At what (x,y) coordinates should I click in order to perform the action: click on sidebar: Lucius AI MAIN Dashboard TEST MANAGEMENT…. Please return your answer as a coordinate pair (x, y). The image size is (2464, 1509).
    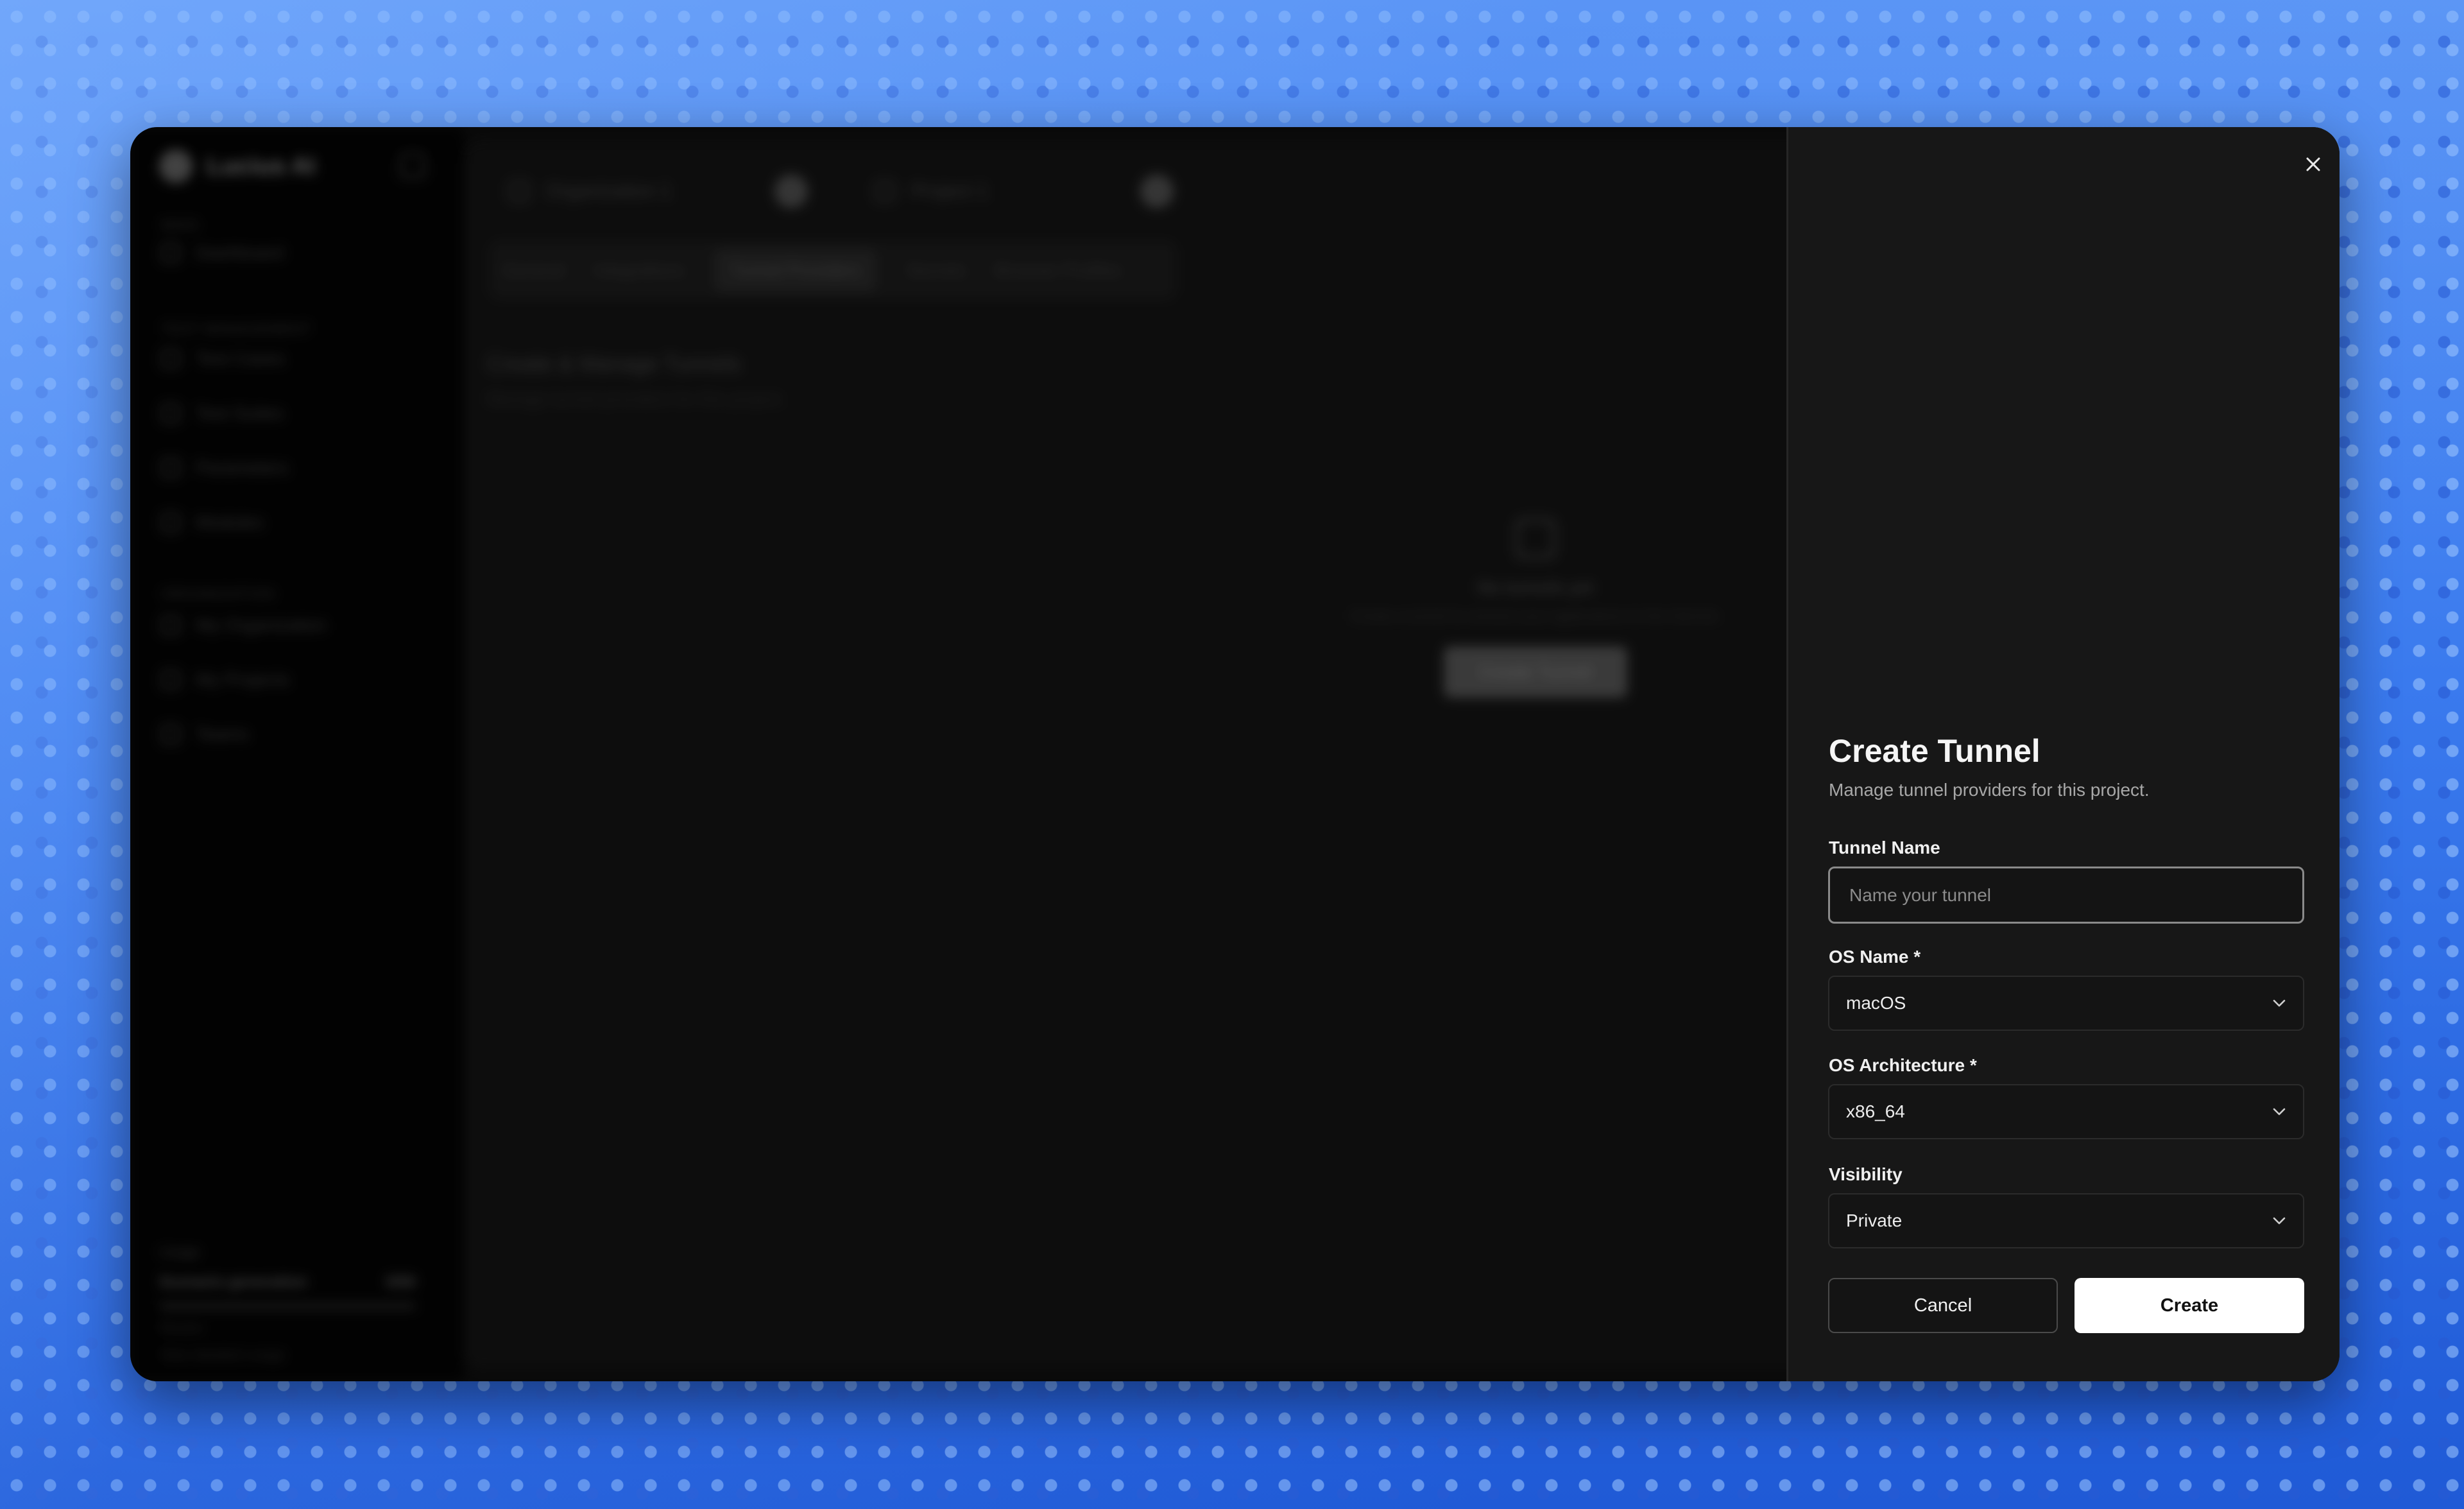
    Looking at the image, I should click on (297, 754).